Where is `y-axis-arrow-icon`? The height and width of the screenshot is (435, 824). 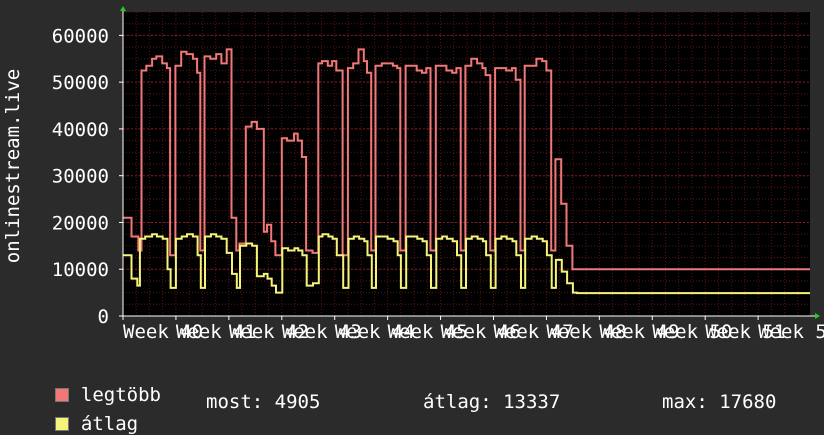
y-axis-arrow-icon is located at coordinates (123, 8).